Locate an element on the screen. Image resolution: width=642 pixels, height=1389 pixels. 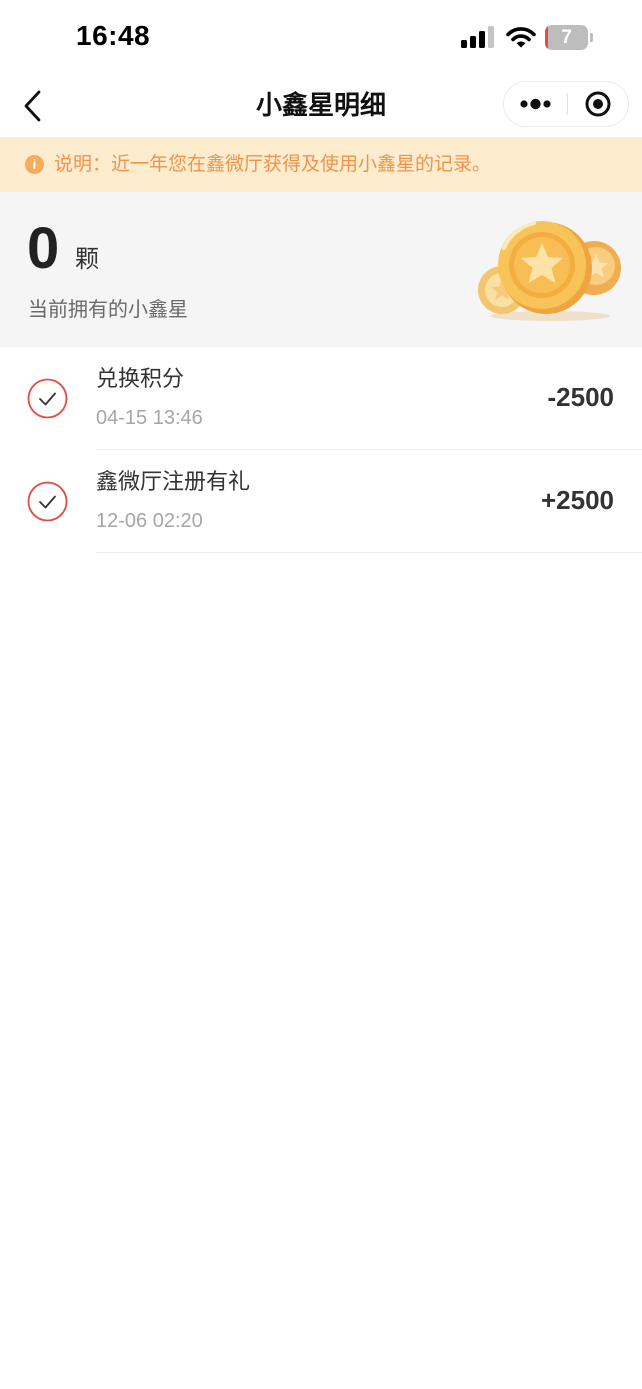
list-item: 鑫微厅注册有礼 12-06 02:20 +2500 is located at coordinates (321, 501).